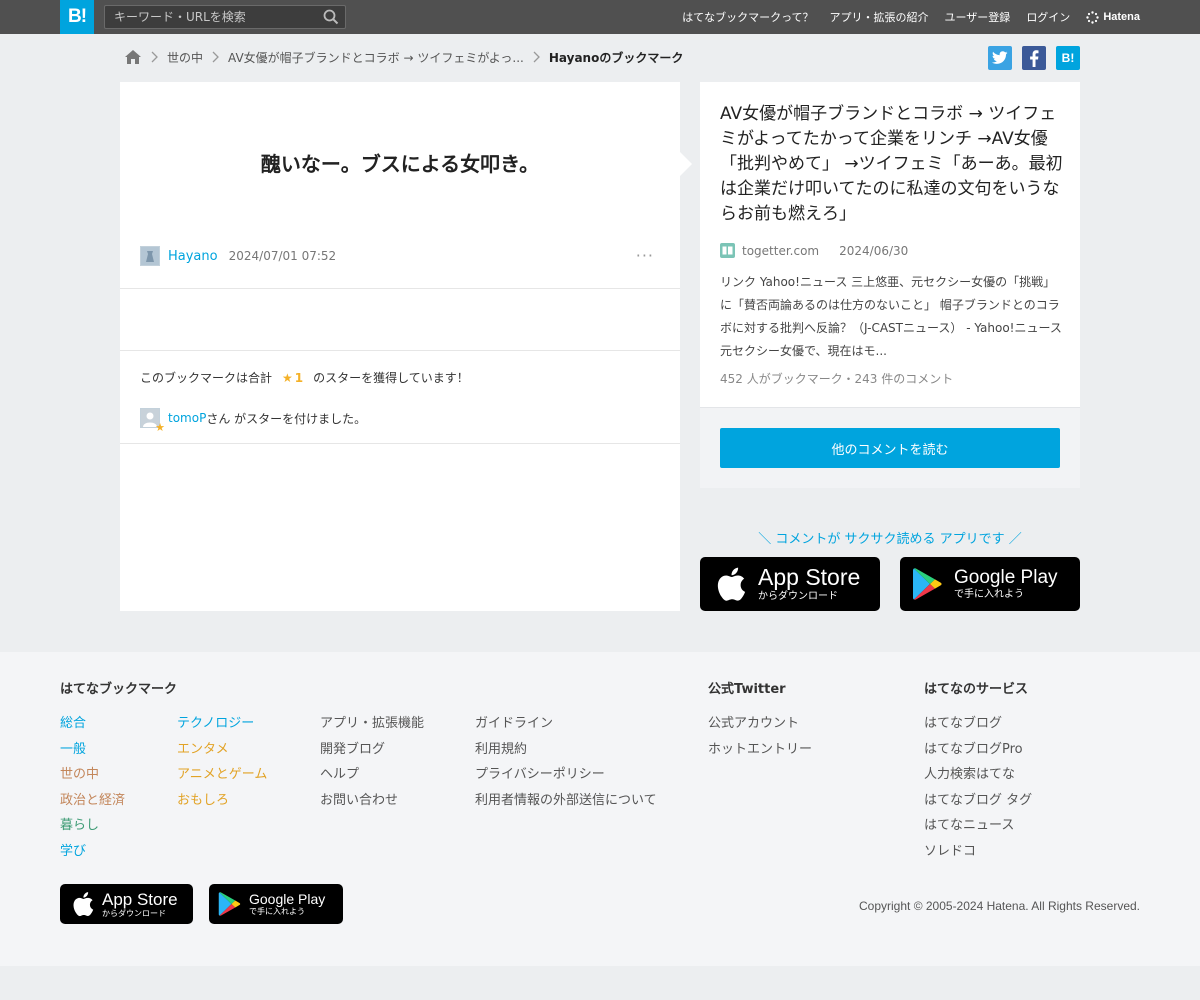 The height and width of the screenshot is (1000, 1200). I want to click on nav-about: はてなブックマークって？, so click(747, 17).